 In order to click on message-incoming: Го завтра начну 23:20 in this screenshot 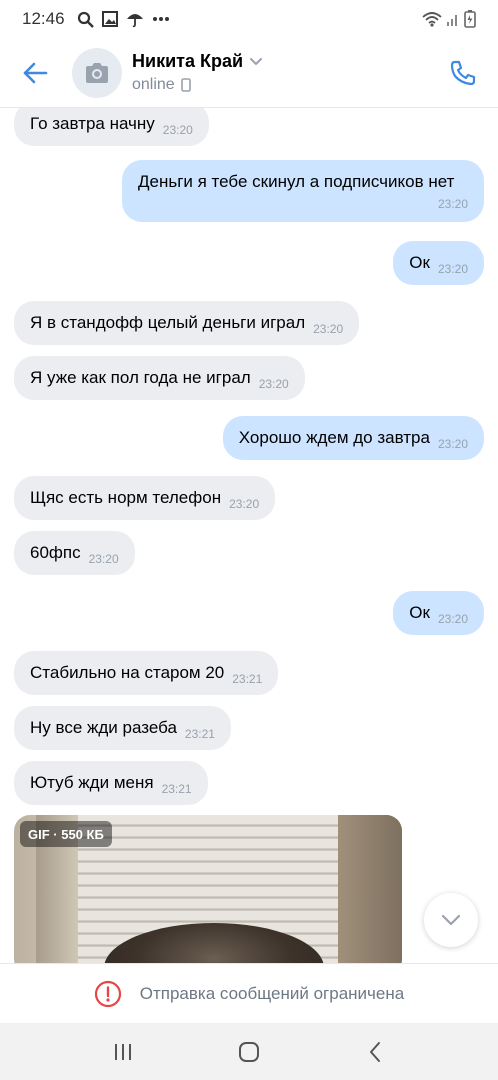, I will do `click(111, 127)`.